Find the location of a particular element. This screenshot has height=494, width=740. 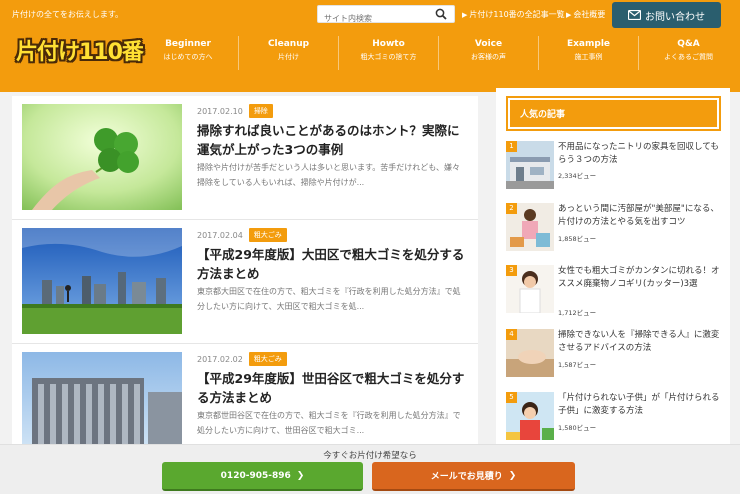

search-box is located at coordinates (386, 16).